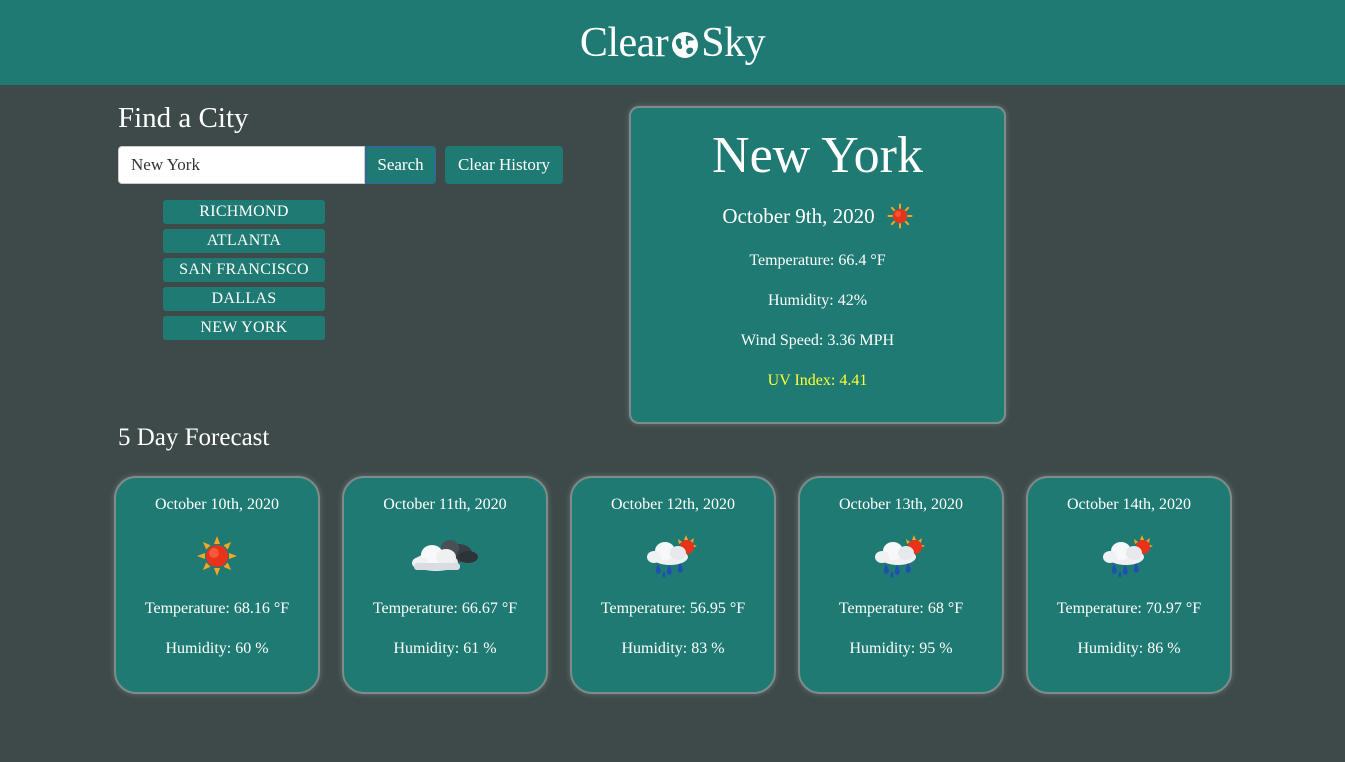 Image resolution: width=1345 pixels, height=762 pixels. Describe the element at coordinates (244, 299) in the screenshot. I see `history-item-dallas: DALLAS` at that location.